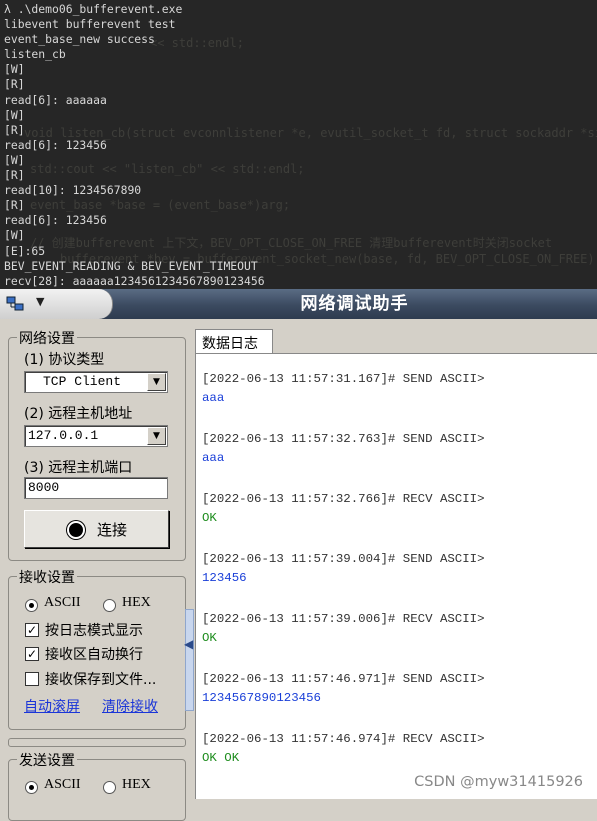  Describe the element at coordinates (90, 24) in the screenshot. I see `terminal-line: libevent bufferevent test` at that location.